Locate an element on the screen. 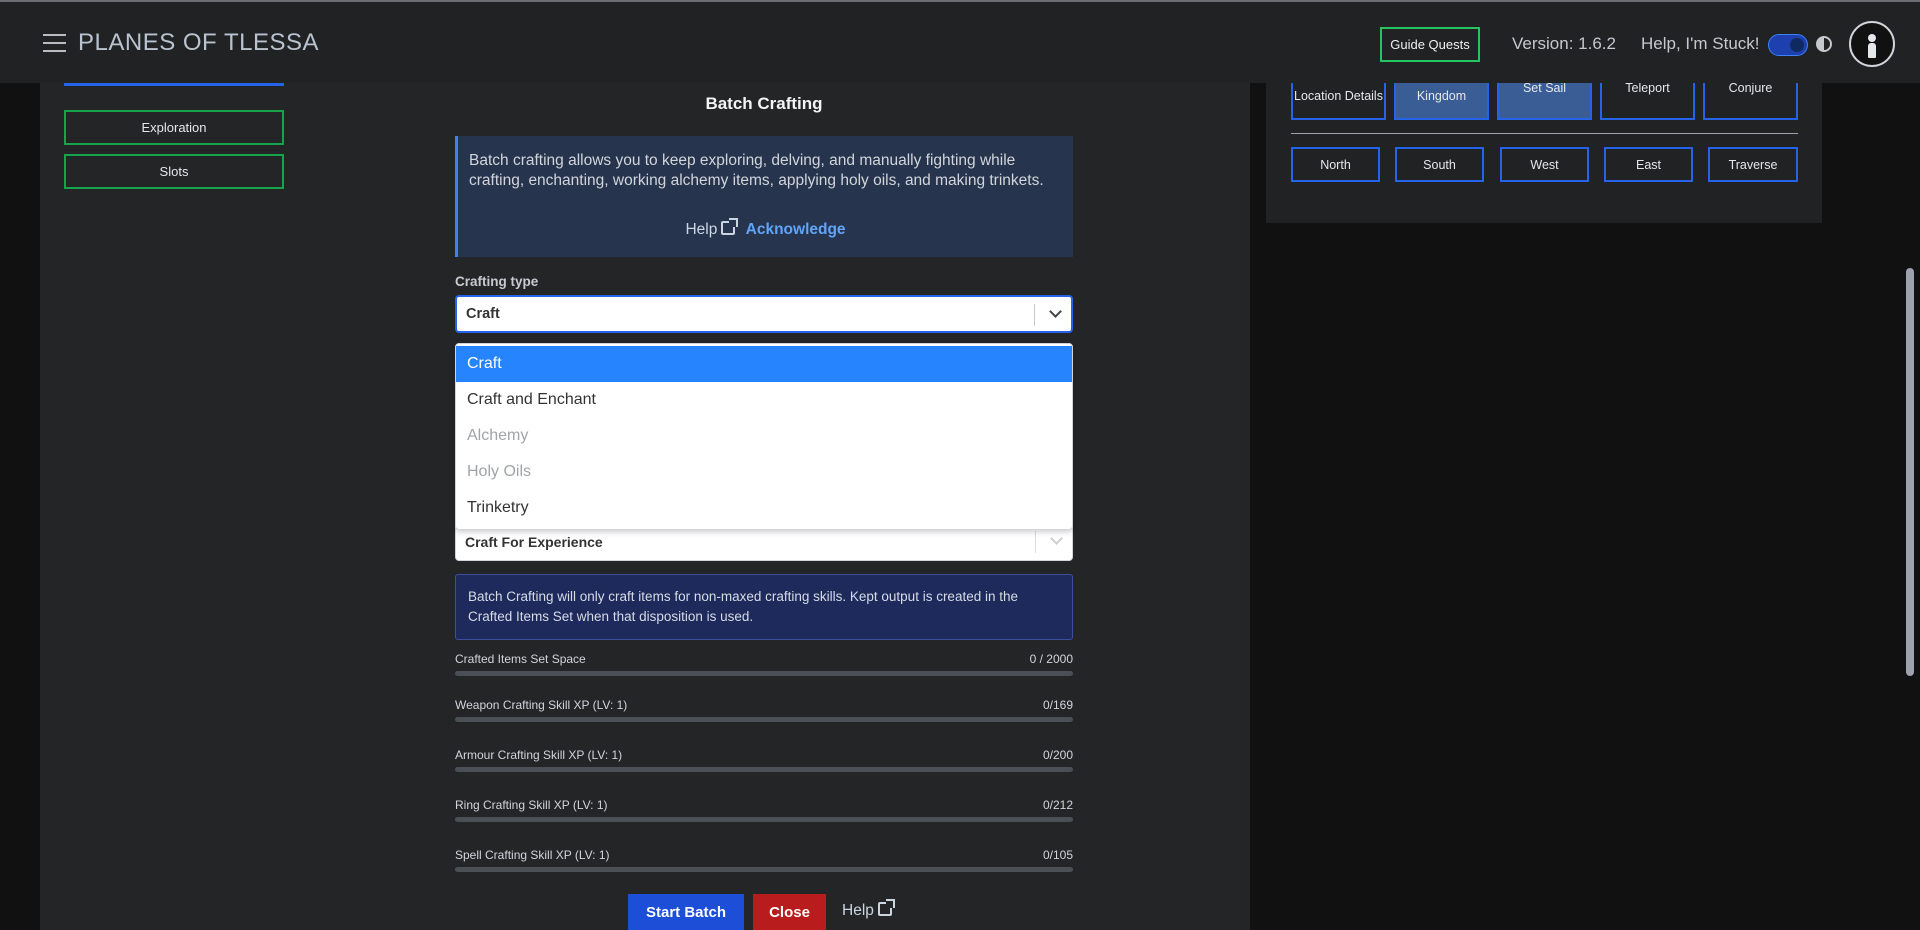  south-button: South is located at coordinates (1439, 164).